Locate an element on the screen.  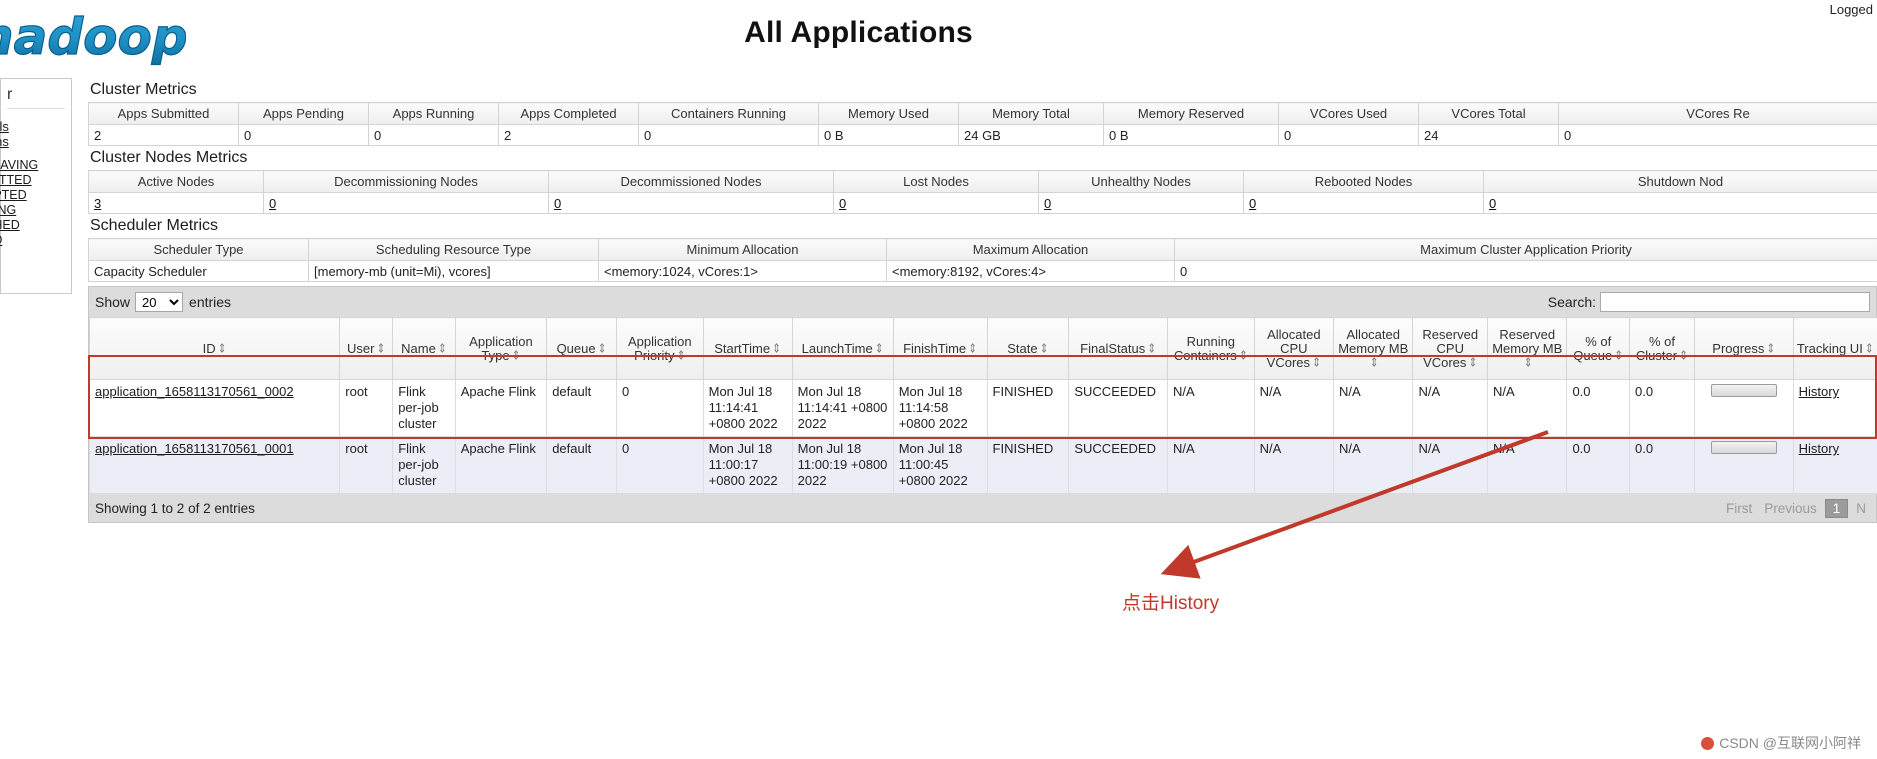
th-name: Name ⇕ is located at coordinates (424, 348).